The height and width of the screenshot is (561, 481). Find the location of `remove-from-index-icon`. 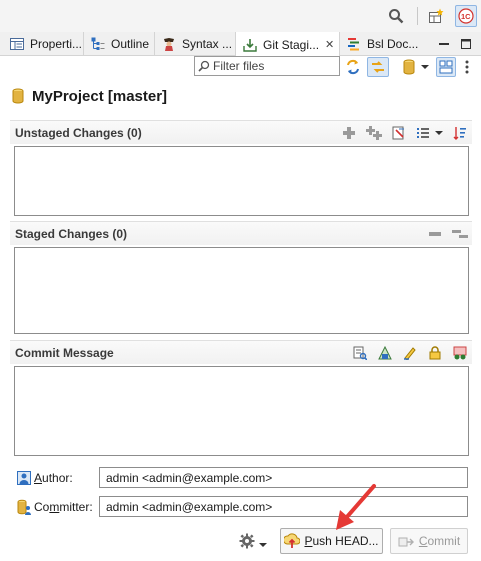

remove-from-index-icon is located at coordinates (435, 234).